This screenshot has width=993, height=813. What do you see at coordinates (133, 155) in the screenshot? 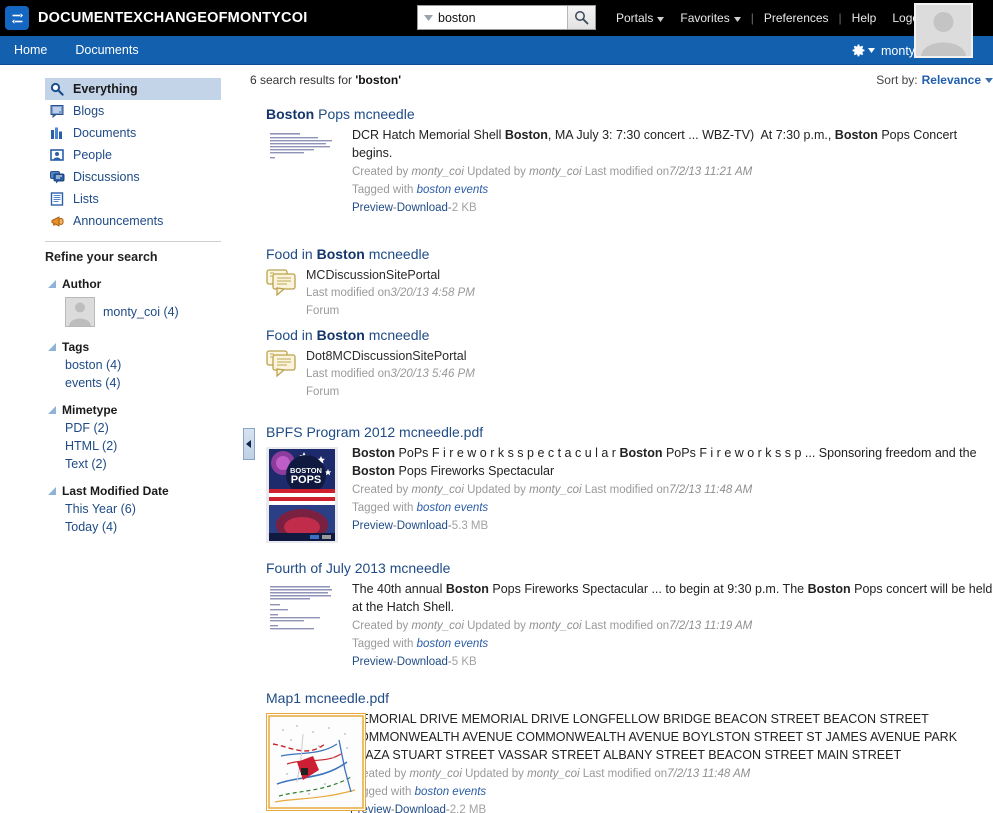
I see `sidebar-item-people: People` at bounding box center [133, 155].